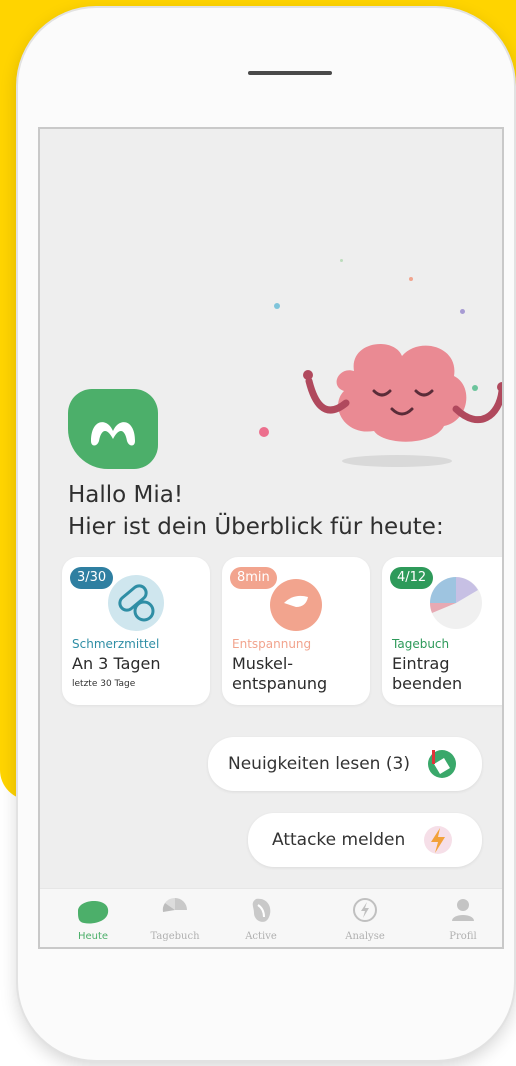 The height and width of the screenshot is (1066, 516). What do you see at coordinates (263, 663) in the screenshot?
I see `card-title-line: Muskel-` at bounding box center [263, 663].